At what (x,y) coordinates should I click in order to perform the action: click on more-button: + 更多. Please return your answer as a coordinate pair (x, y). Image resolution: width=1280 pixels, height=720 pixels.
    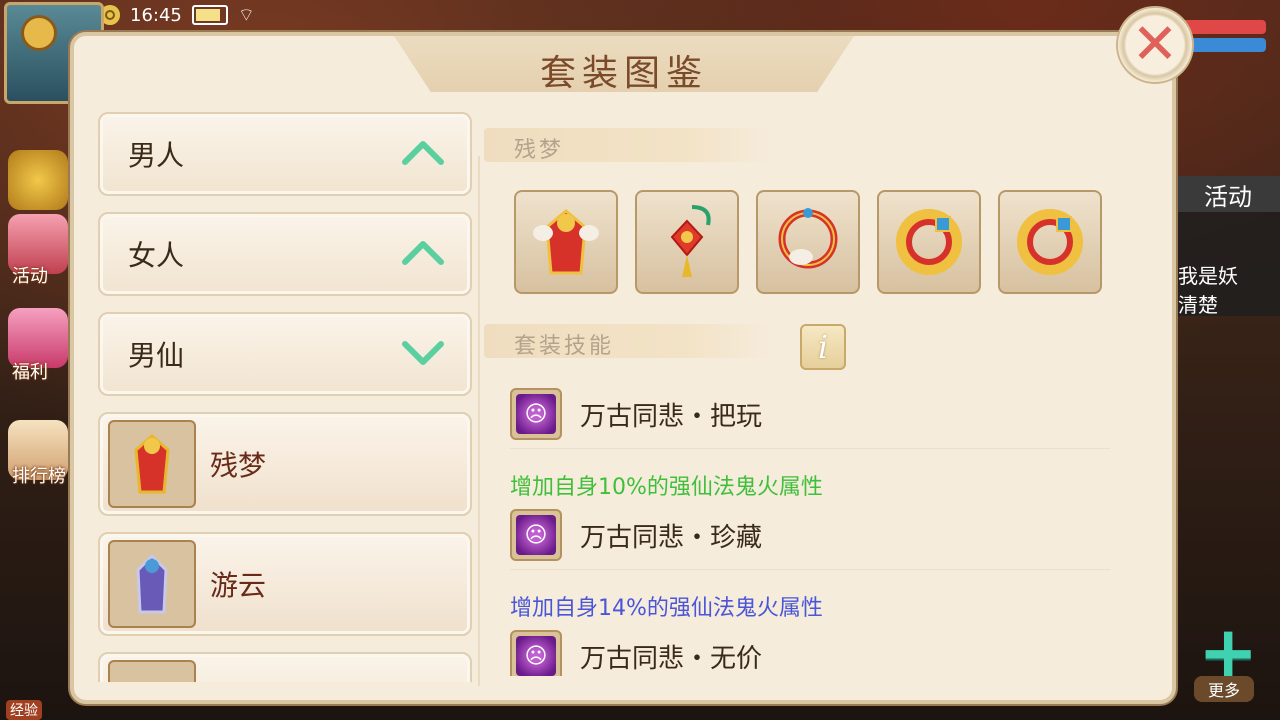
    Looking at the image, I should click on (1224, 657).